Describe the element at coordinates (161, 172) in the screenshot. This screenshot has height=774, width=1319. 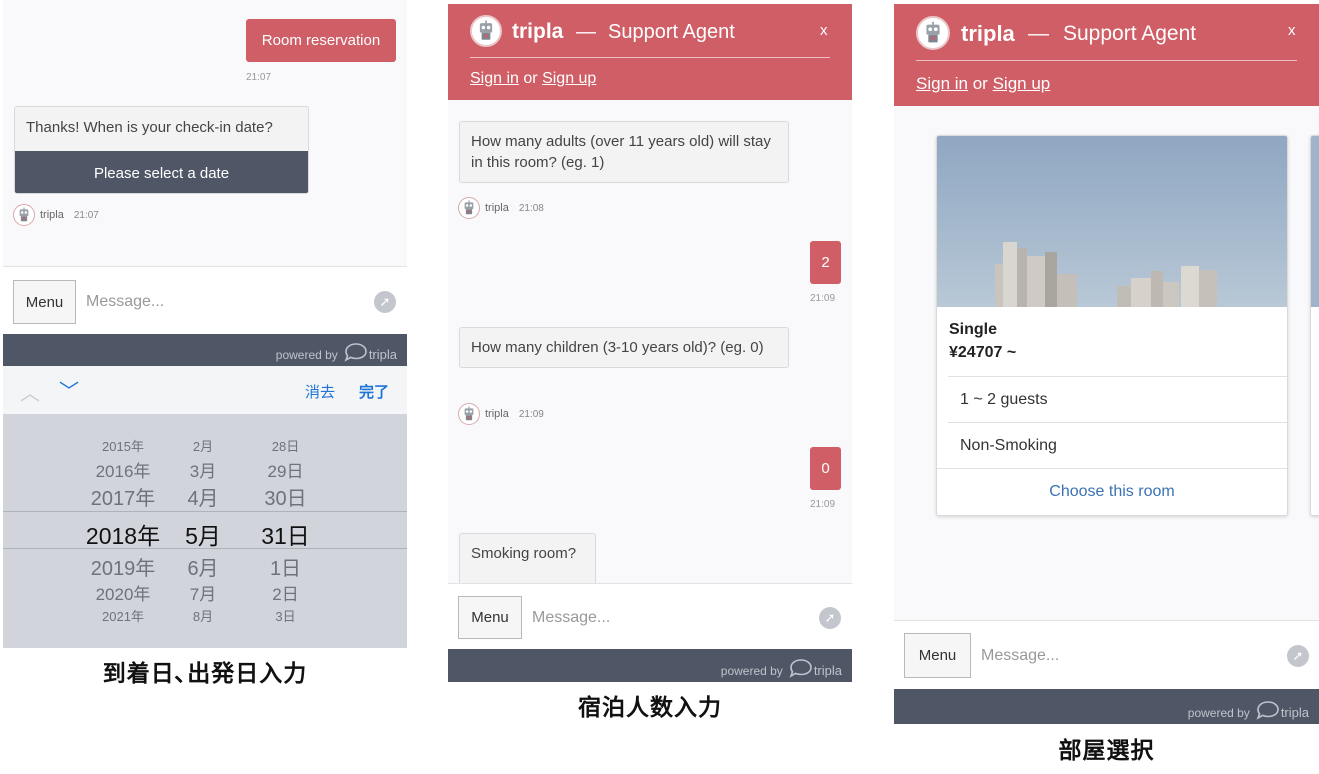
I see `select-date-button: Please select a date` at that location.